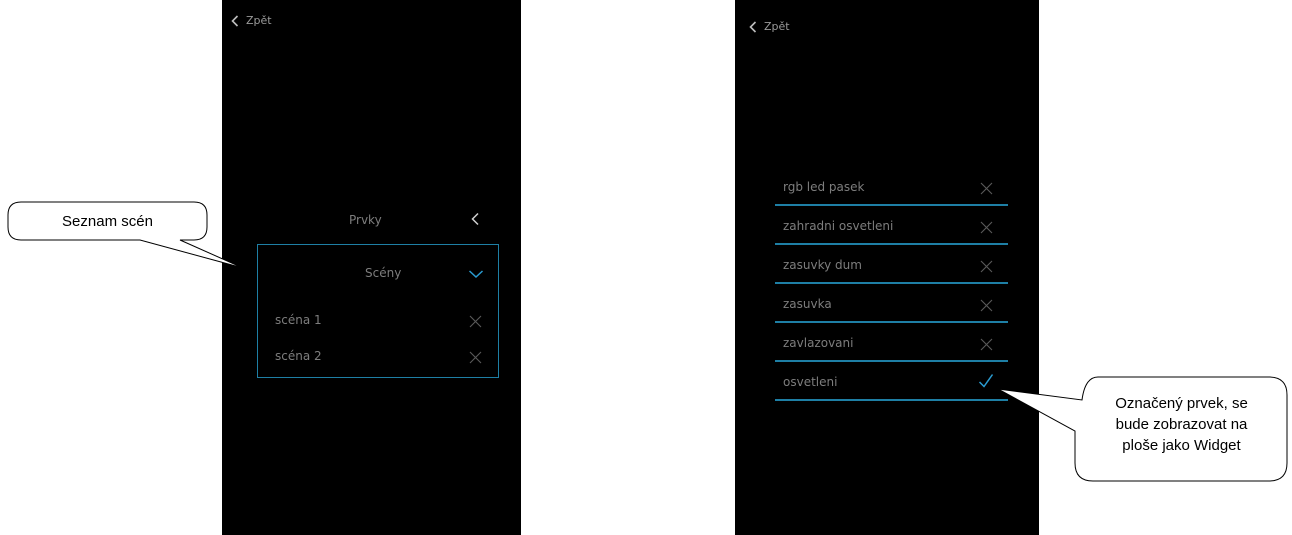  What do you see at coordinates (1181, 445) in the screenshot?
I see `callout-right-line: ploše jako Widget` at bounding box center [1181, 445].